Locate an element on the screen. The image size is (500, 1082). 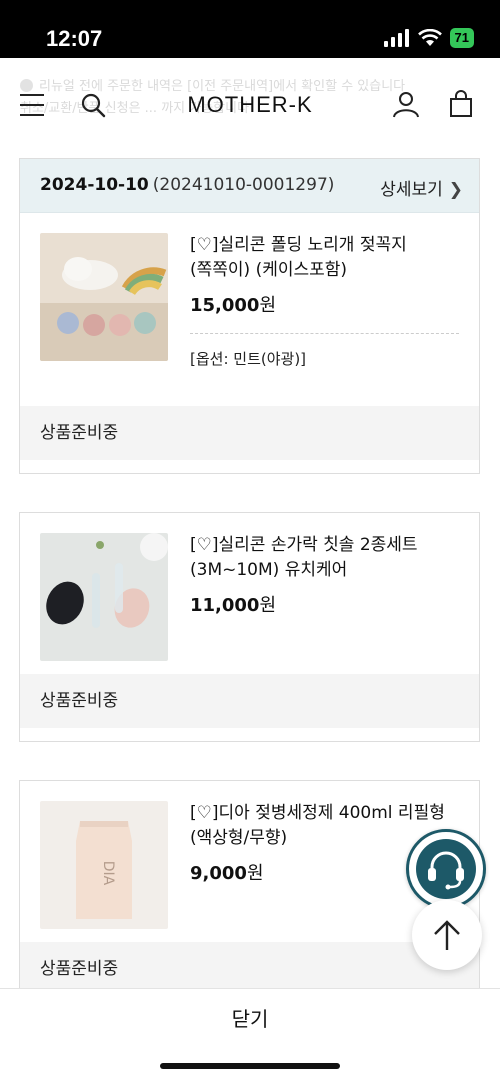
status-time: 12:07 is located at coordinates (74, 38).